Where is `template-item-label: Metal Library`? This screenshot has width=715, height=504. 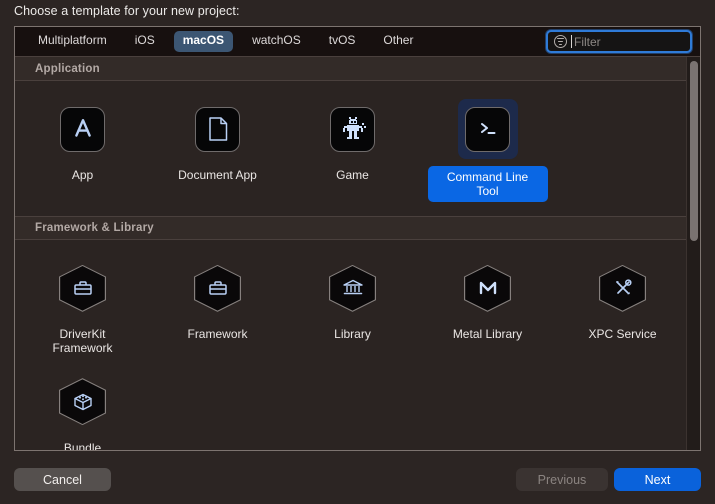 template-item-label: Metal Library is located at coordinates (487, 334).